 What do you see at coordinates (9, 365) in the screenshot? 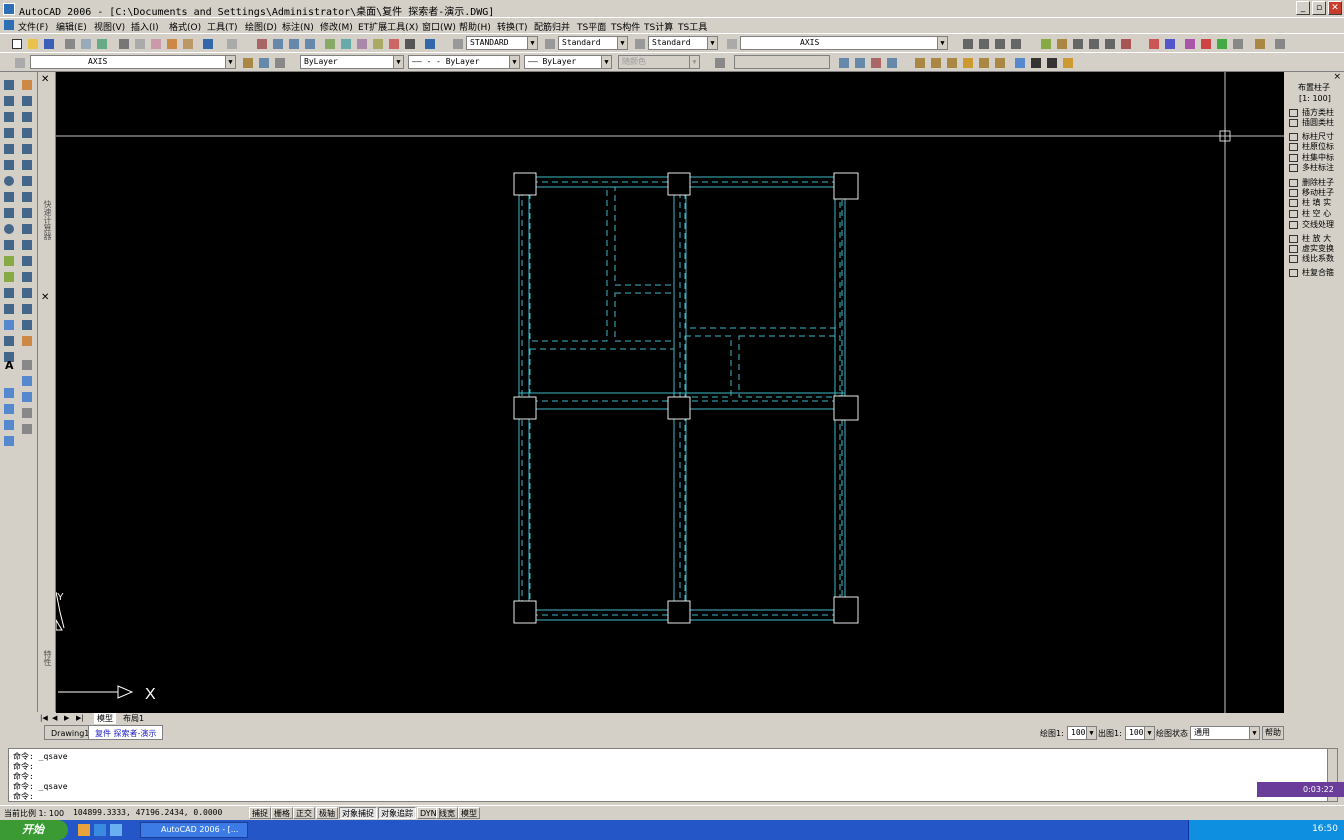
I see `mtext-icon: A` at bounding box center [9, 365].